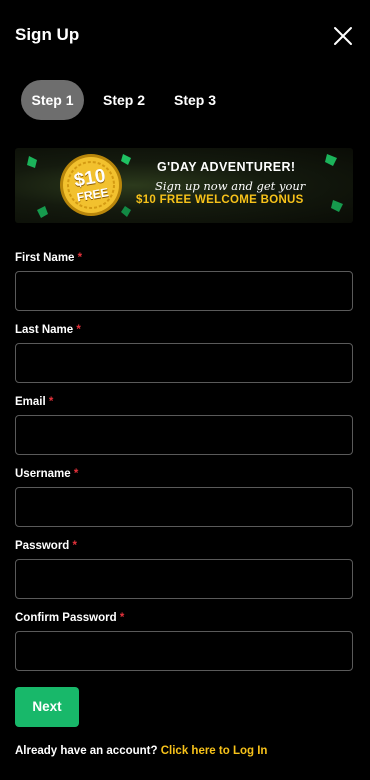 The image size is (370, 780). I want to click on banner-bonus: $10 FREE WELCOME BONUS, so click(220, 200).